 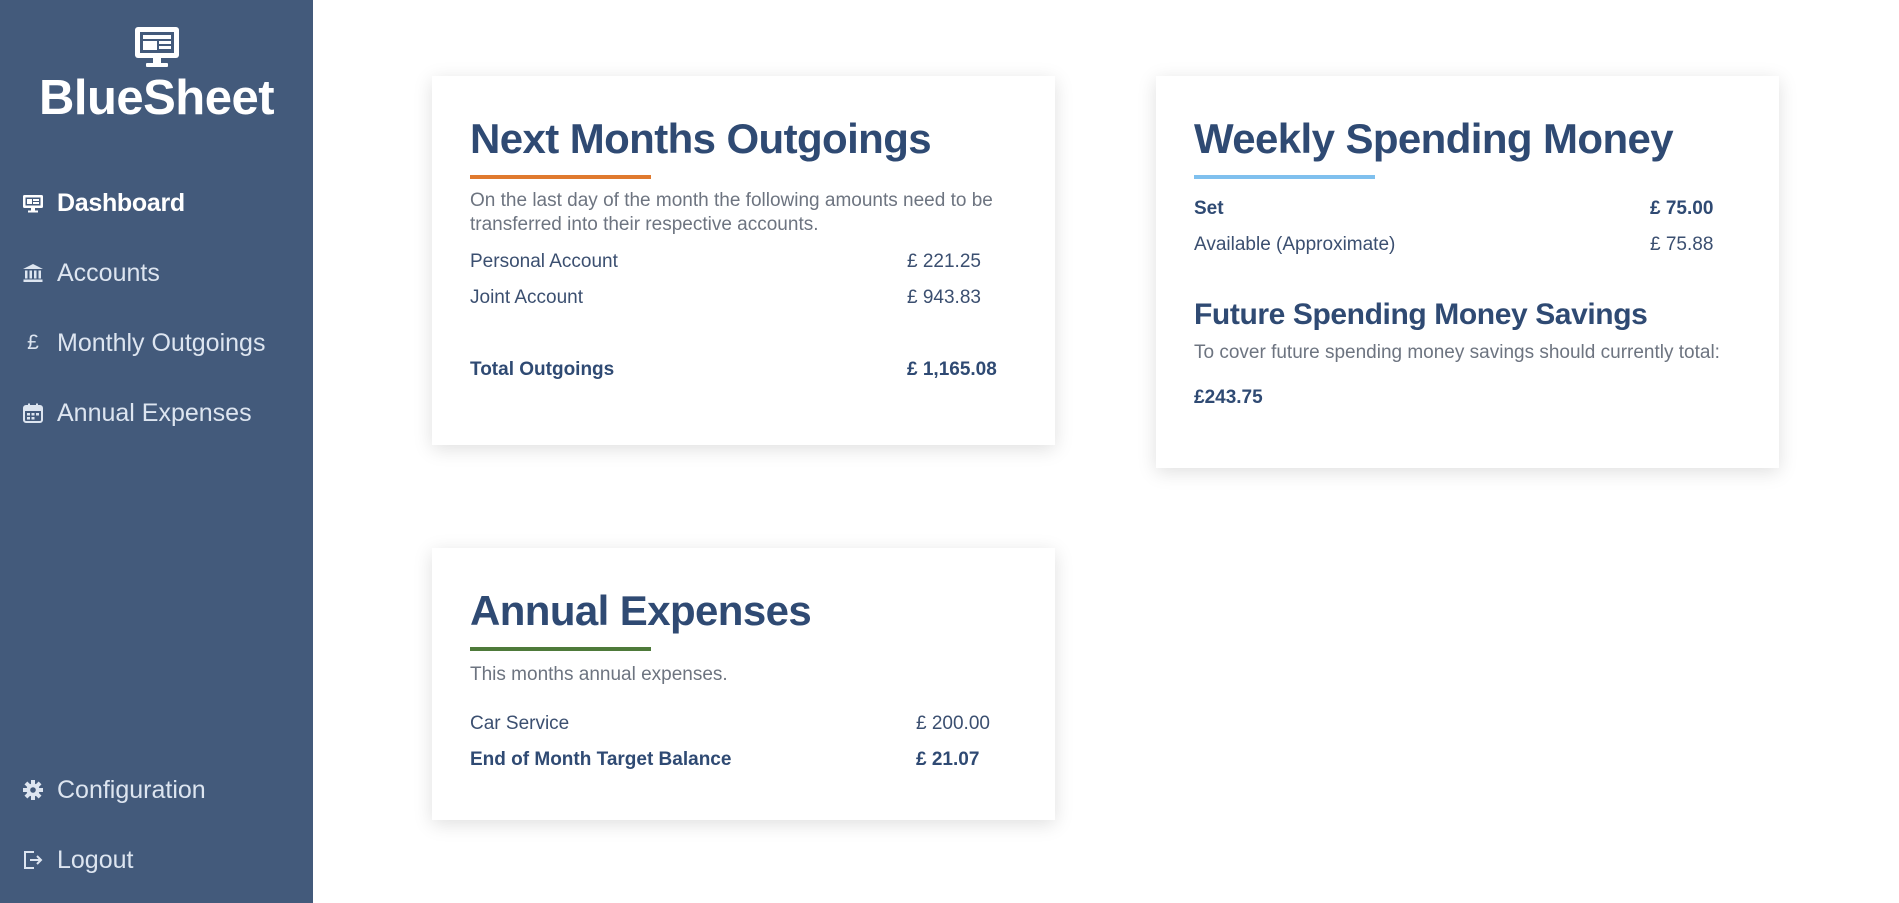 I want to click on nav-item-dashboard: Dashboard, so click(x=156, y=203).